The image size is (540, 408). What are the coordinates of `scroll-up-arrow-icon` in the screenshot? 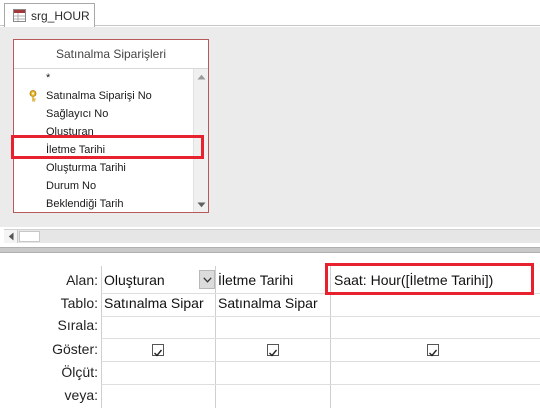 It's located at (201, 76).